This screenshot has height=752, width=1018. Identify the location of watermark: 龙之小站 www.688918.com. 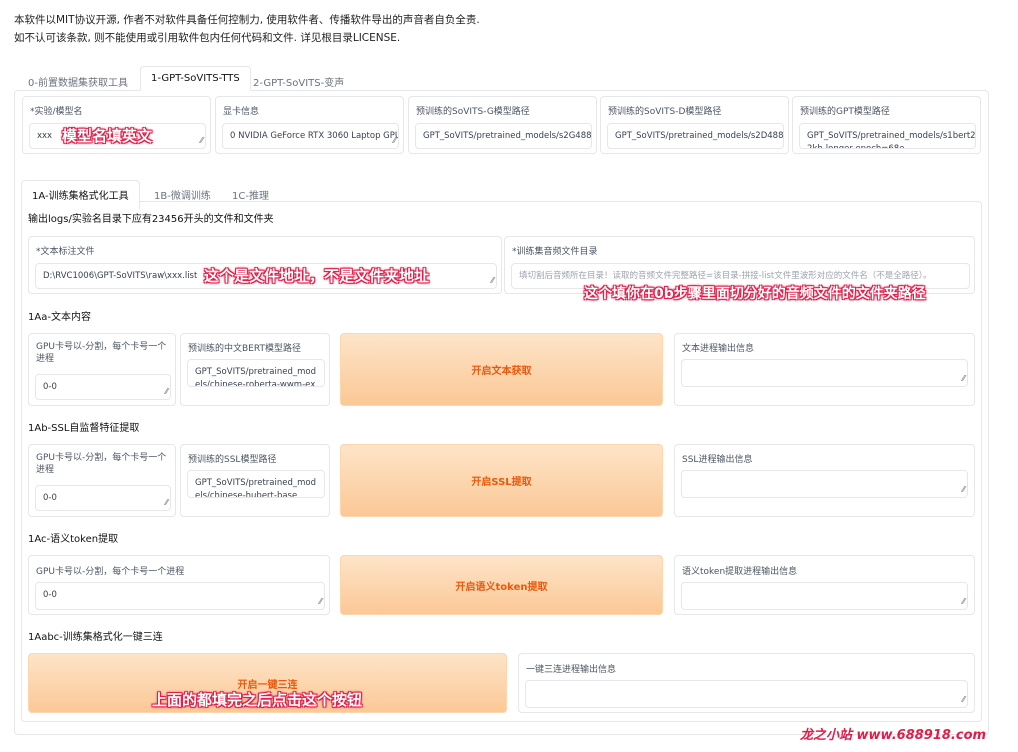
(893, 735).